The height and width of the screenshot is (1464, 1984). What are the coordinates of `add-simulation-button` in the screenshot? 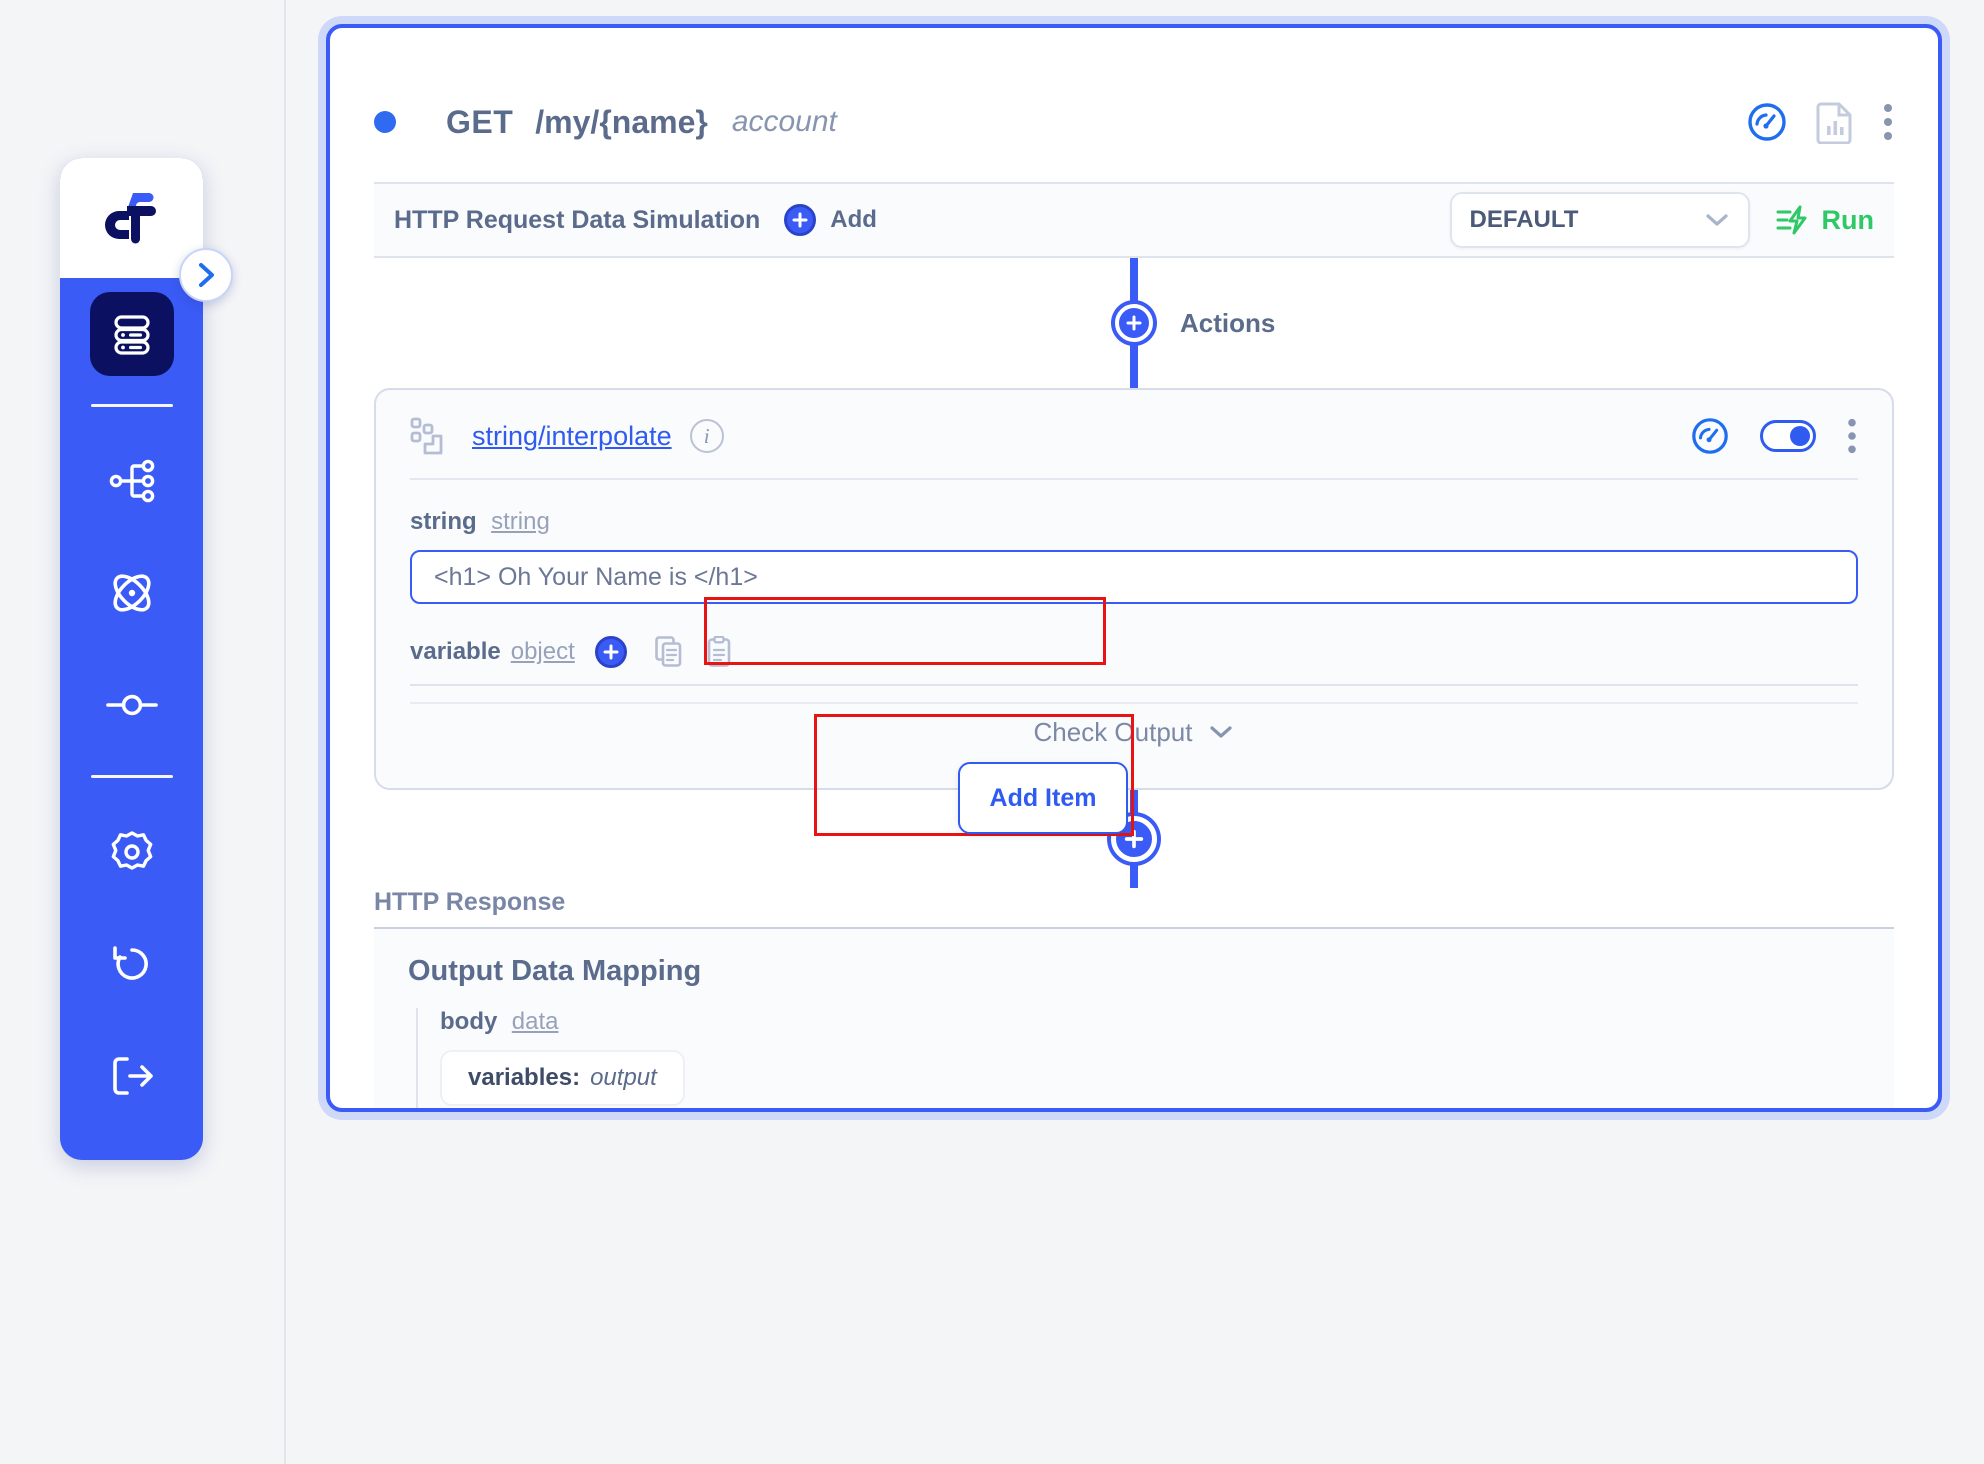 It's located at (800, 220).